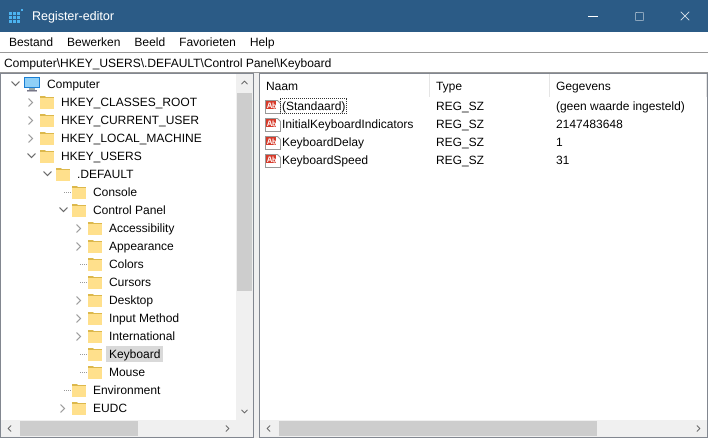 This screenshot has height=438, width=708. What do you see at coordinates (562, 160) in the screenshot?
I see `value-data: 31` at bounding box center [562, 160].